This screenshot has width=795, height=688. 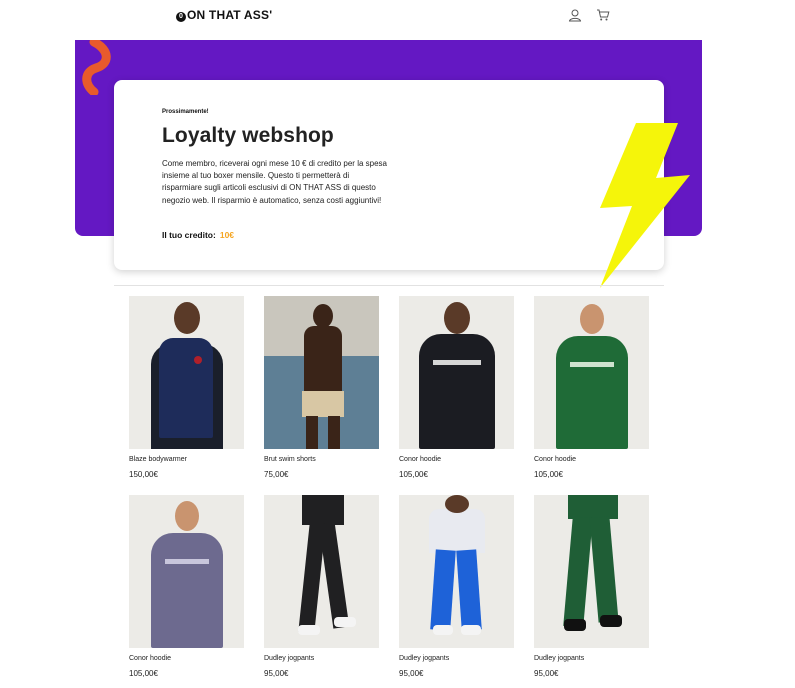 I want to click on credit-info: Il tuo credito: 10€, so click(x=198, y=235).